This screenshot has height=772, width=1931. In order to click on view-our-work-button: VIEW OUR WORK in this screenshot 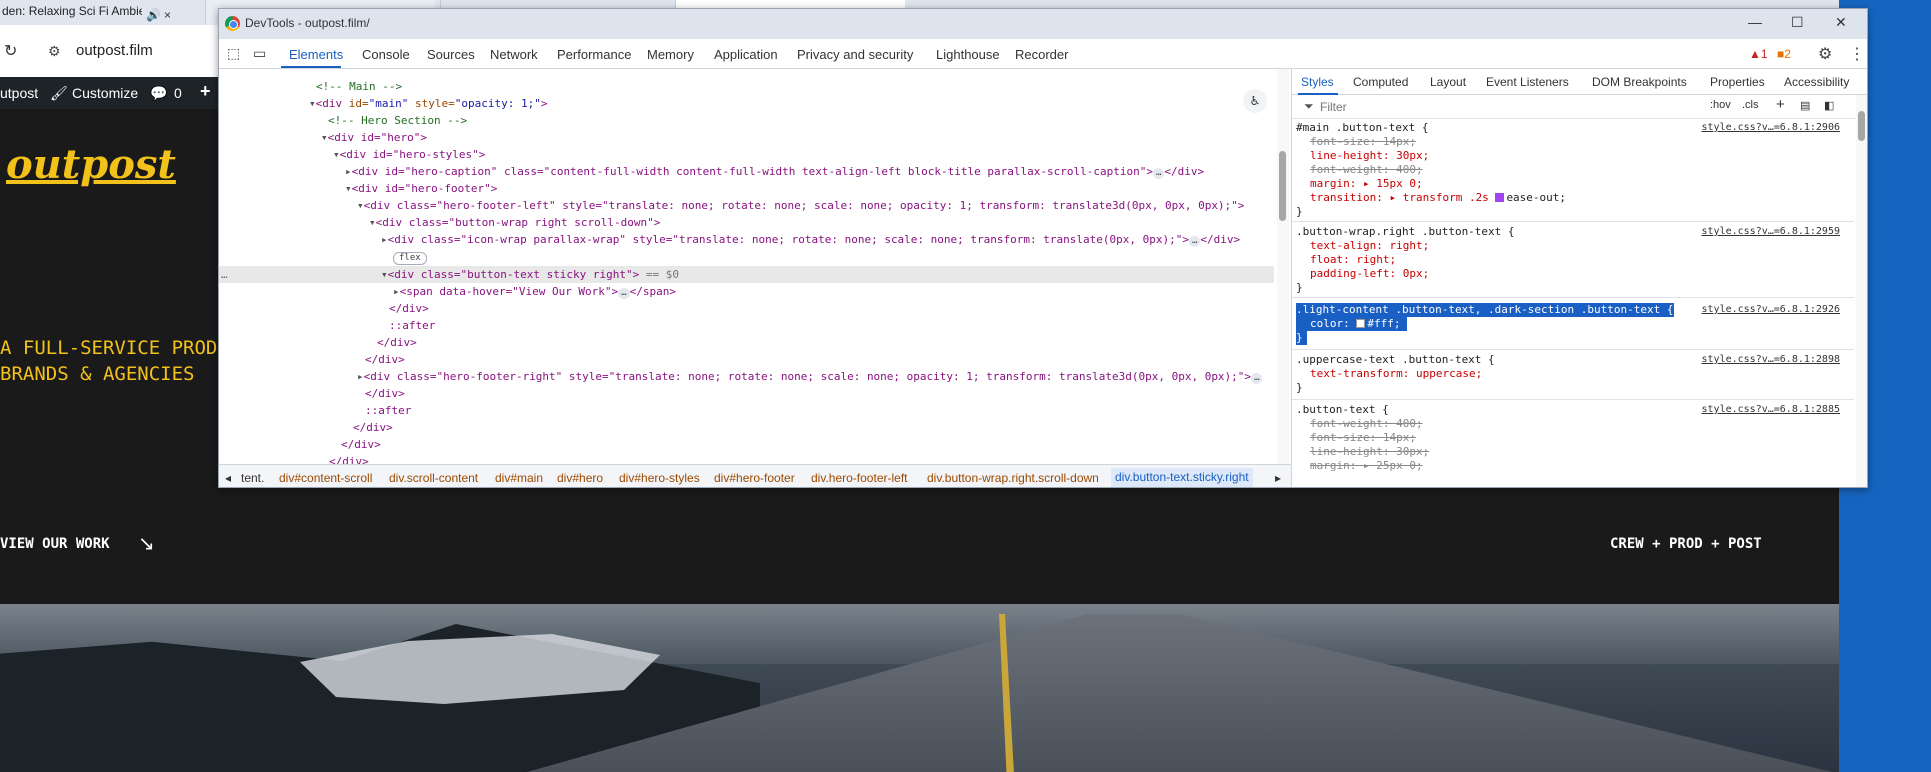, I will do `click(55, 544)`.